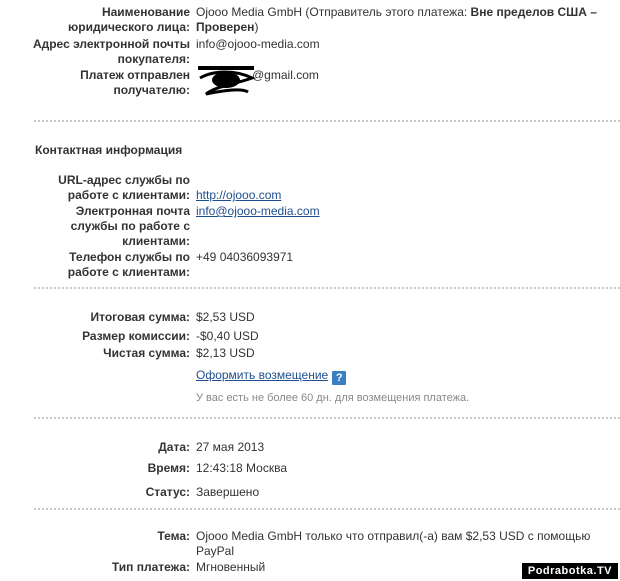  What do you see at coordinates (173, 536) in the screenshot?
I see `subject-label: Тема:` at bounding box center [173, 536].